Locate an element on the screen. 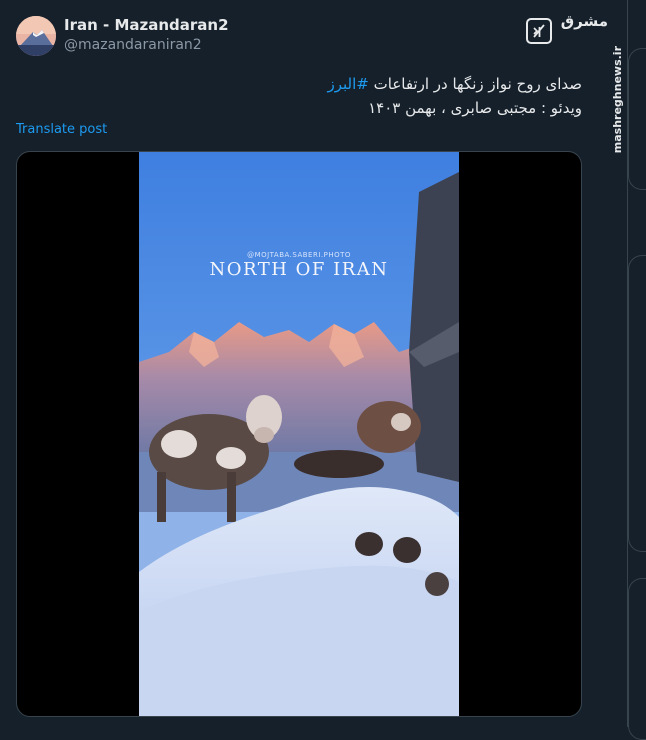 This screenshot has width=646, height=740. translate-post-link: Translate post is located at coordinates (61, 129).